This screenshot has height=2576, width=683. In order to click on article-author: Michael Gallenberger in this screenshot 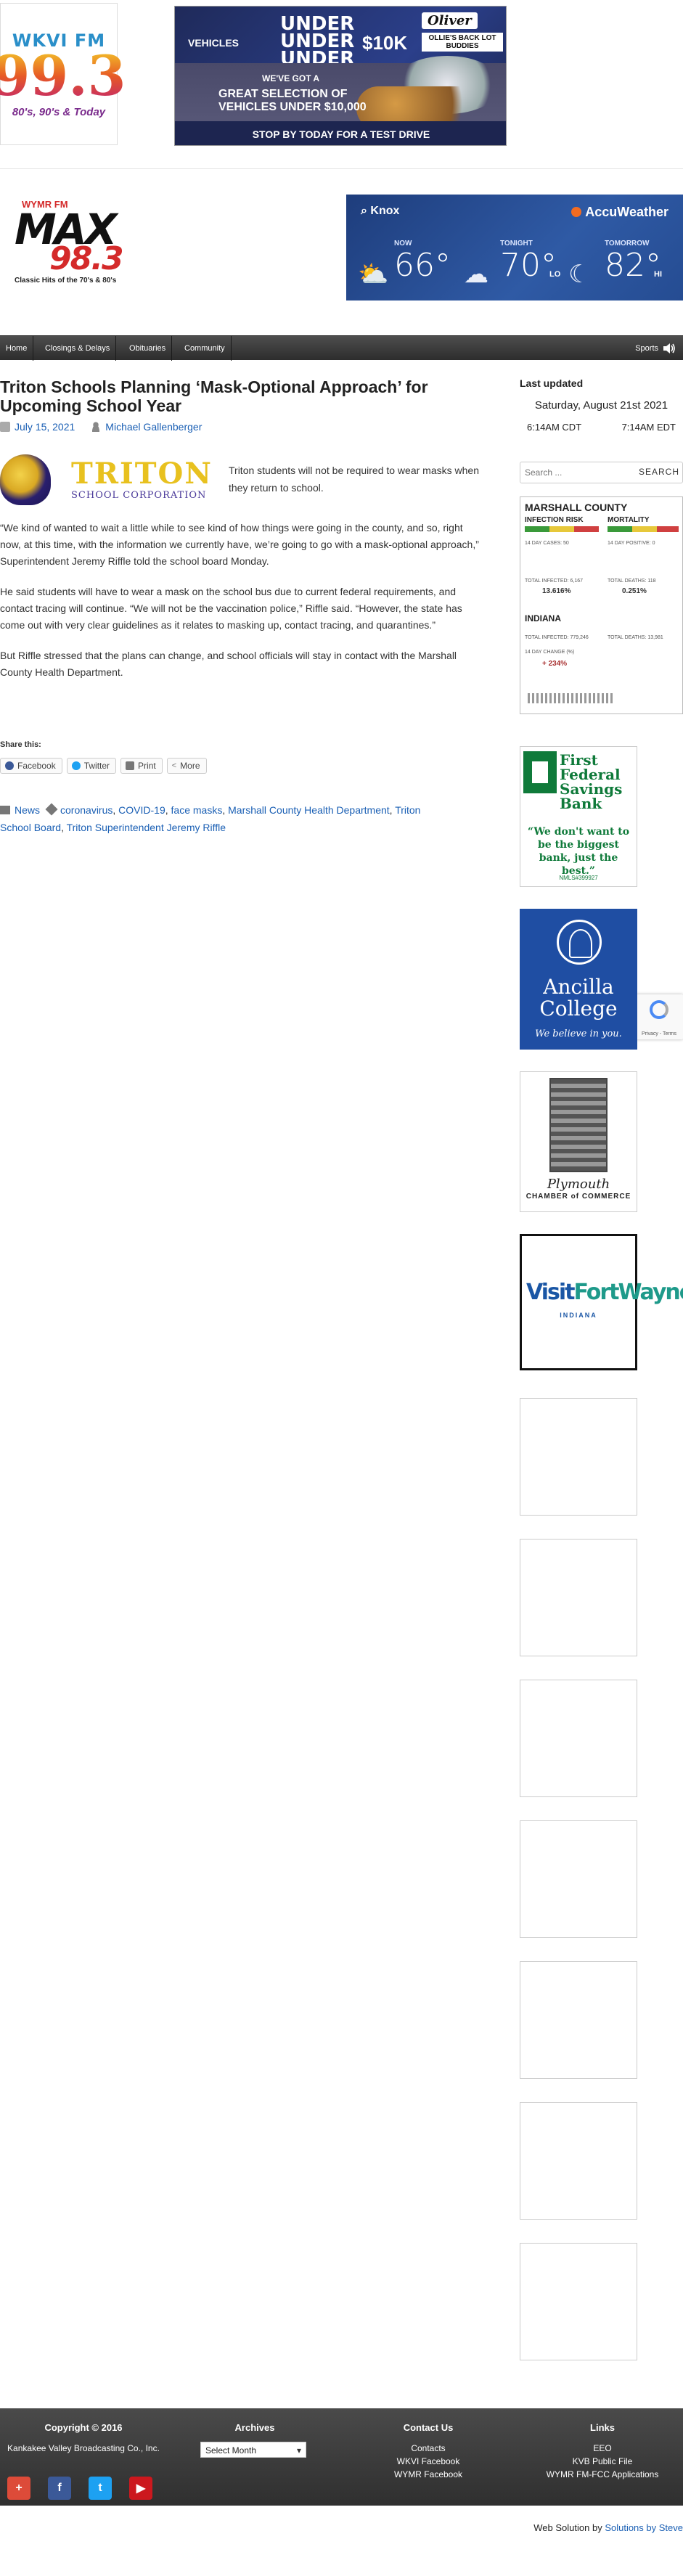, I will do `click(153, 427)`.